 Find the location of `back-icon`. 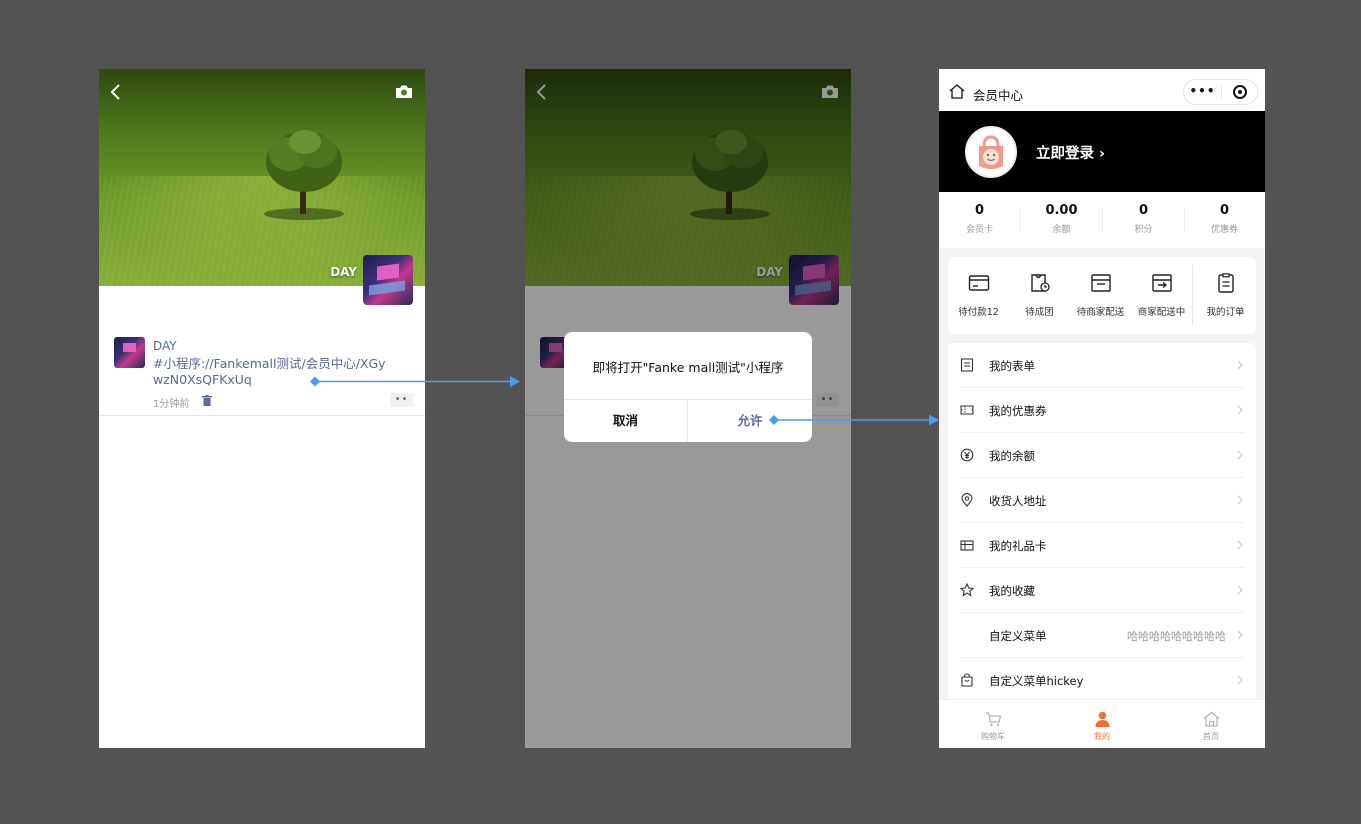

back-icon is located at coordinates (116, 92).